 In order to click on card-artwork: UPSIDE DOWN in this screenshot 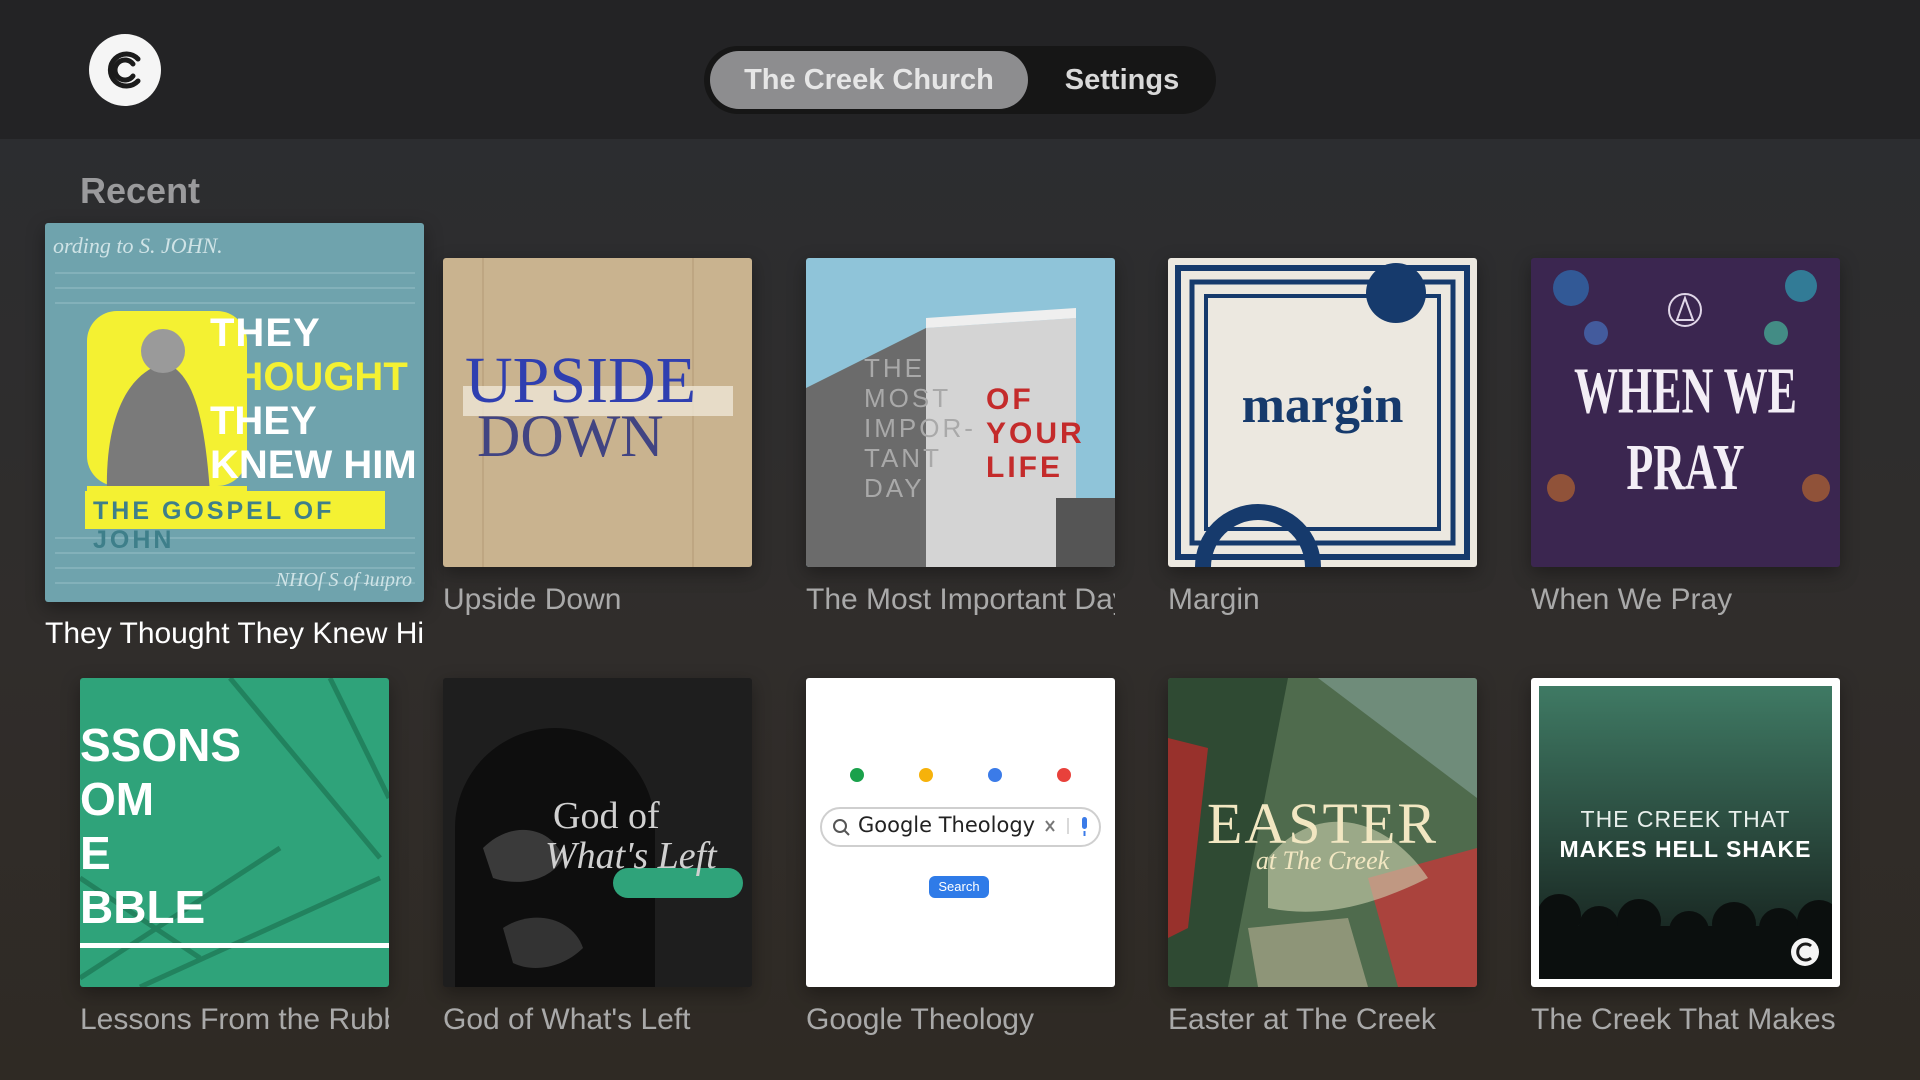, I will do `click(597, 412)`.